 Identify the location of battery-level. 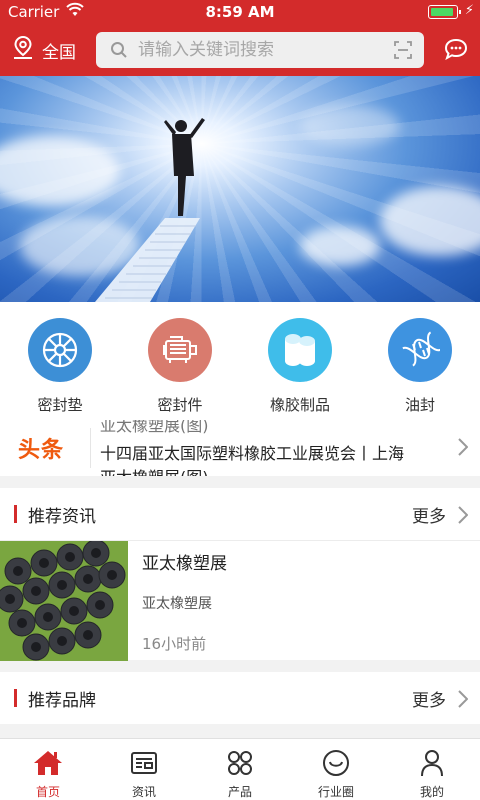
(442, 12).